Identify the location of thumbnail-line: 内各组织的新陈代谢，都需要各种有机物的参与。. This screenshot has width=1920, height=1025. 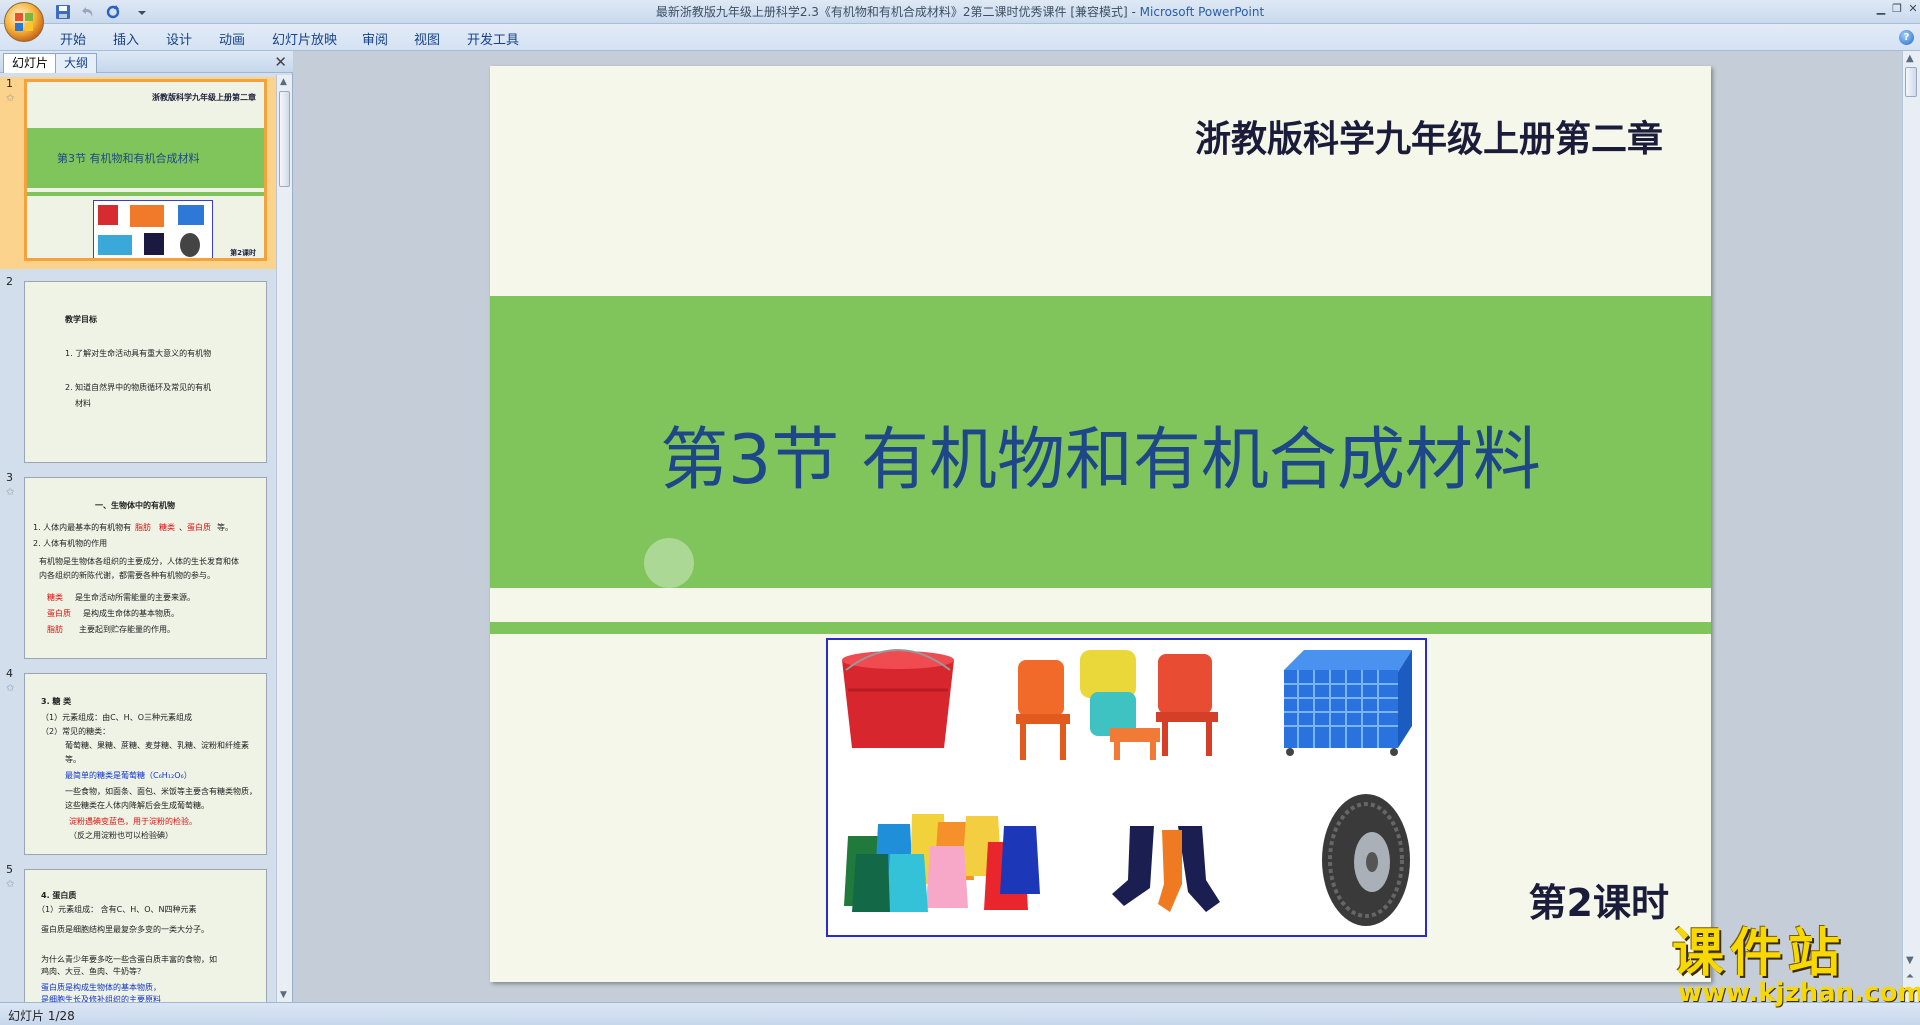
(127, 575).